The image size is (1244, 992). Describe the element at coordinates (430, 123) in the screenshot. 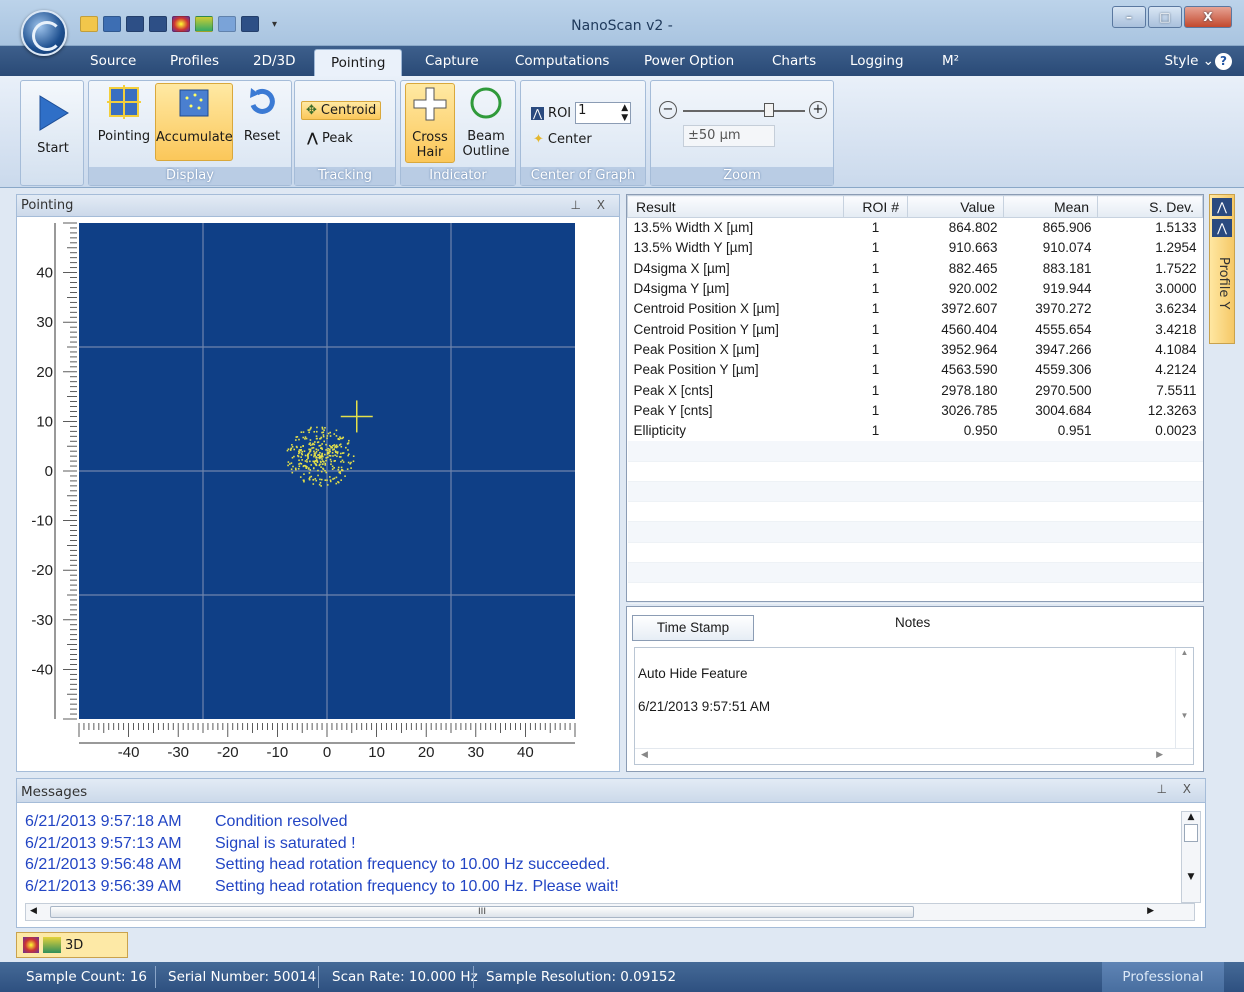

I see `cross-hair-button: Cross Hair` at that location.